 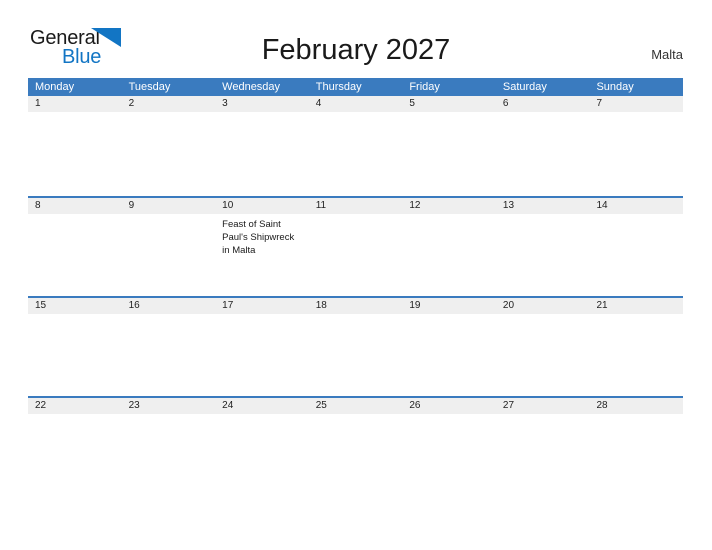 What do you see at coordinates (524, 87) in the screenshot?
I see `weekday-header-saturday: Saturday` at bounding box center [524, 87].